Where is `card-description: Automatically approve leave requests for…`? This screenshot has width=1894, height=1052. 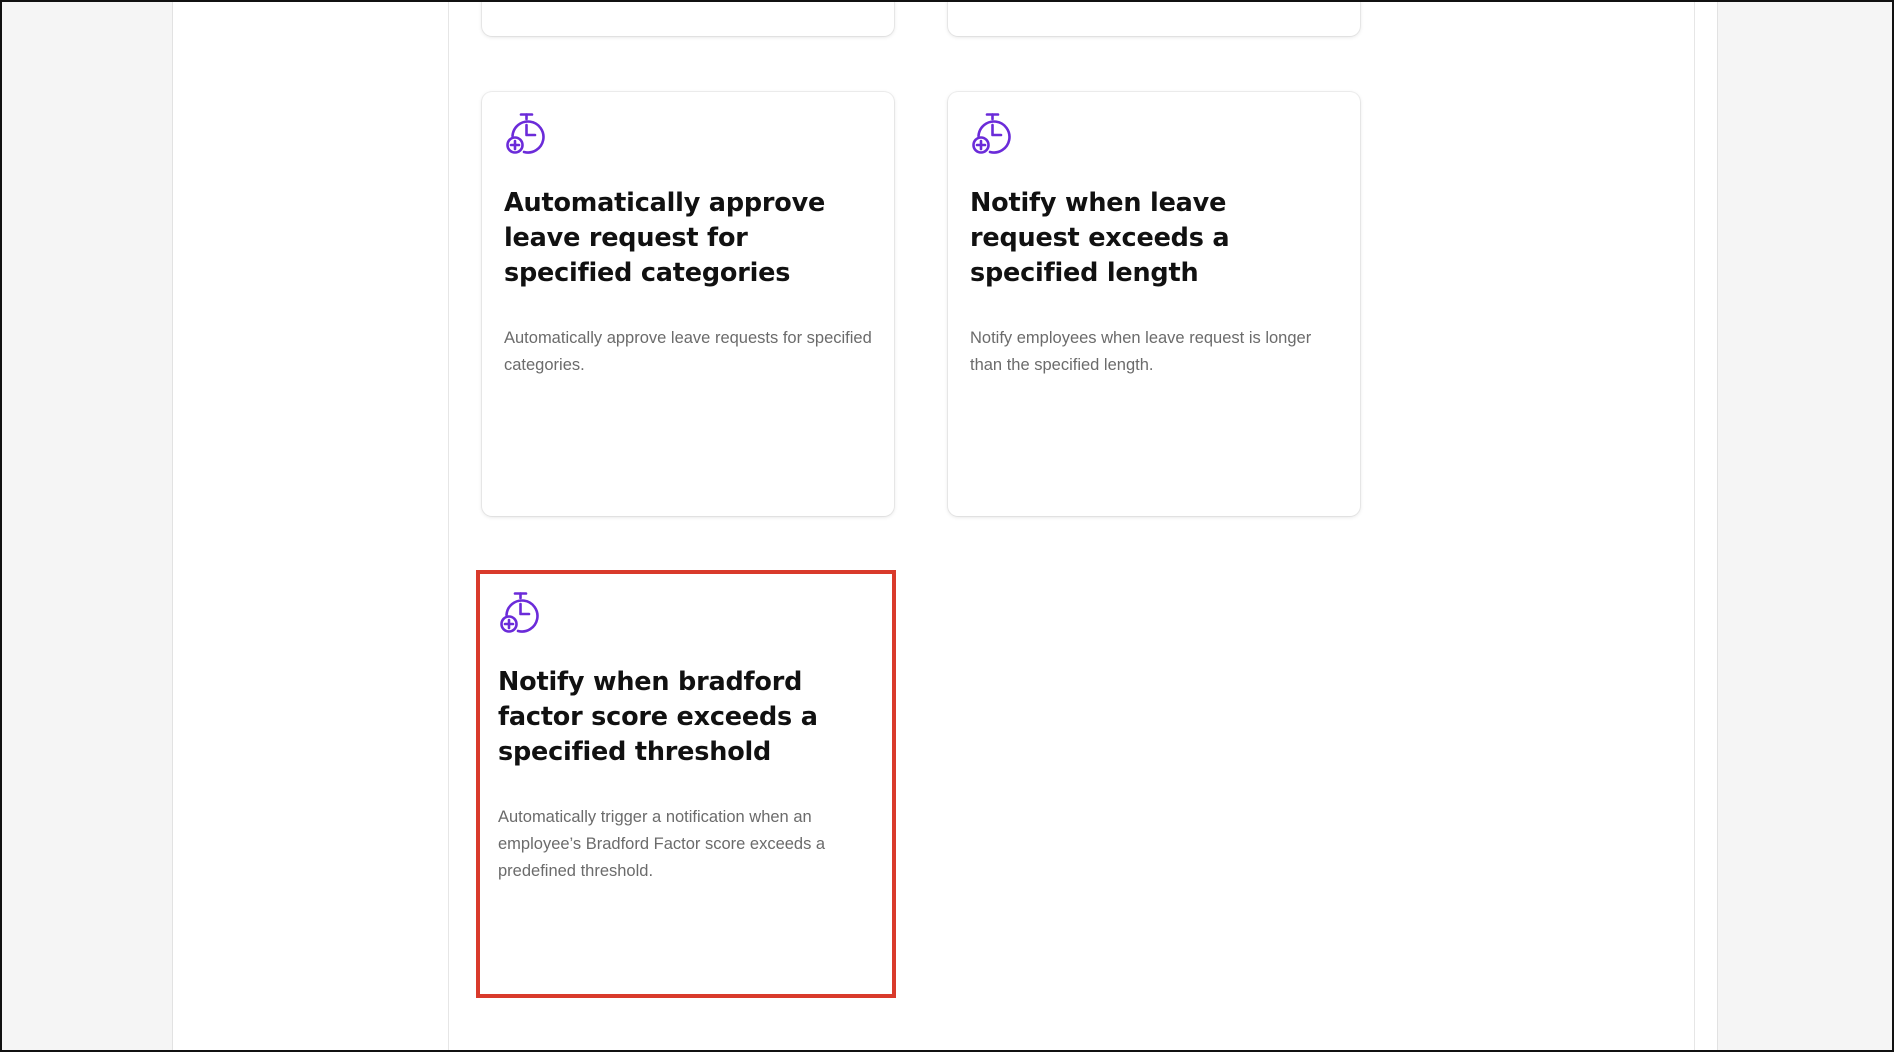 card-description: Automatically approve leave requests for… is located at coordinates (688, 351).